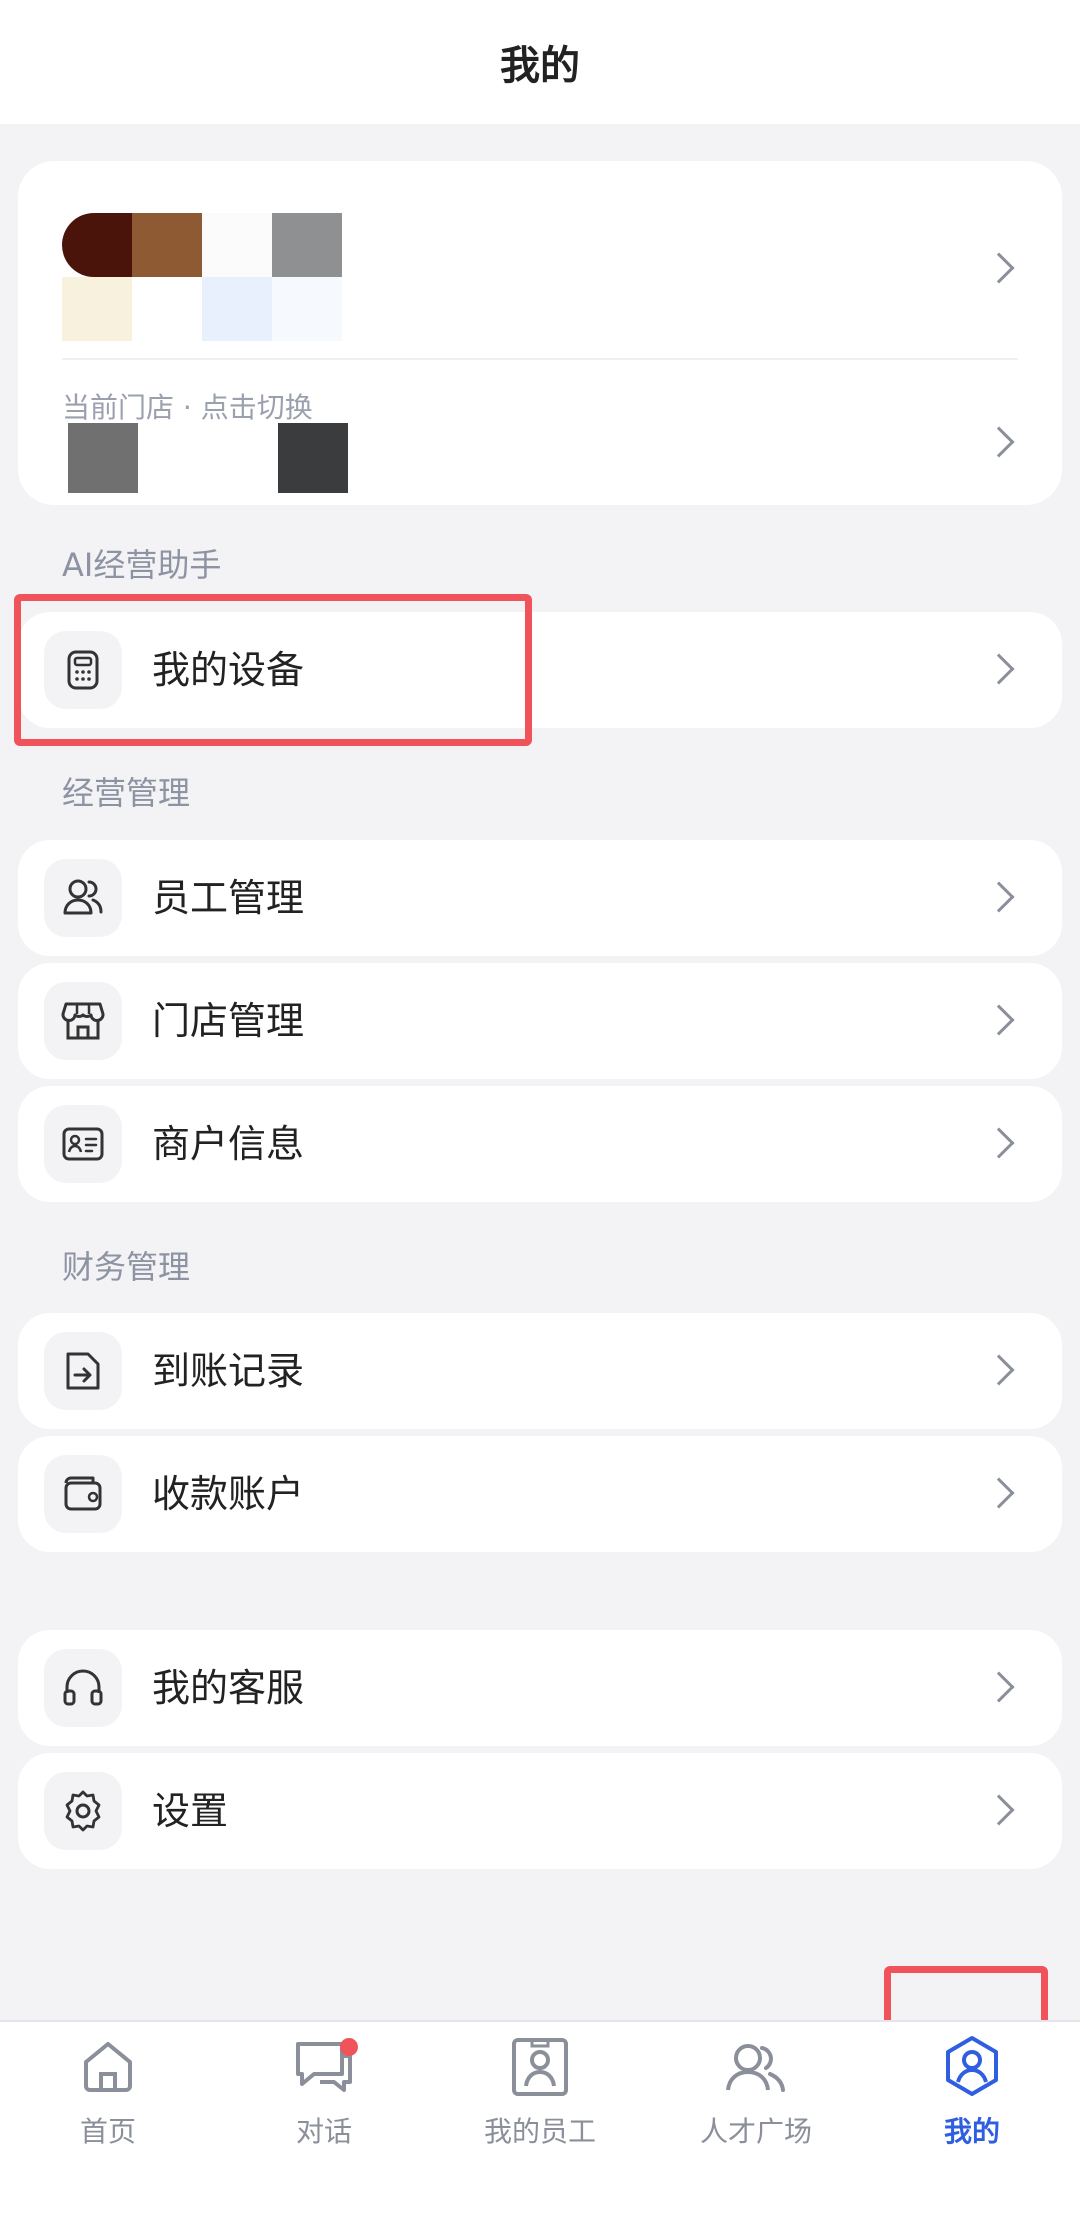 The image size is (1080, 2232). What do you see at coordinates (126, 1267) in the screenshot?
I see `section-title-finance: 财务管理` at bounding box center [126, 1267].